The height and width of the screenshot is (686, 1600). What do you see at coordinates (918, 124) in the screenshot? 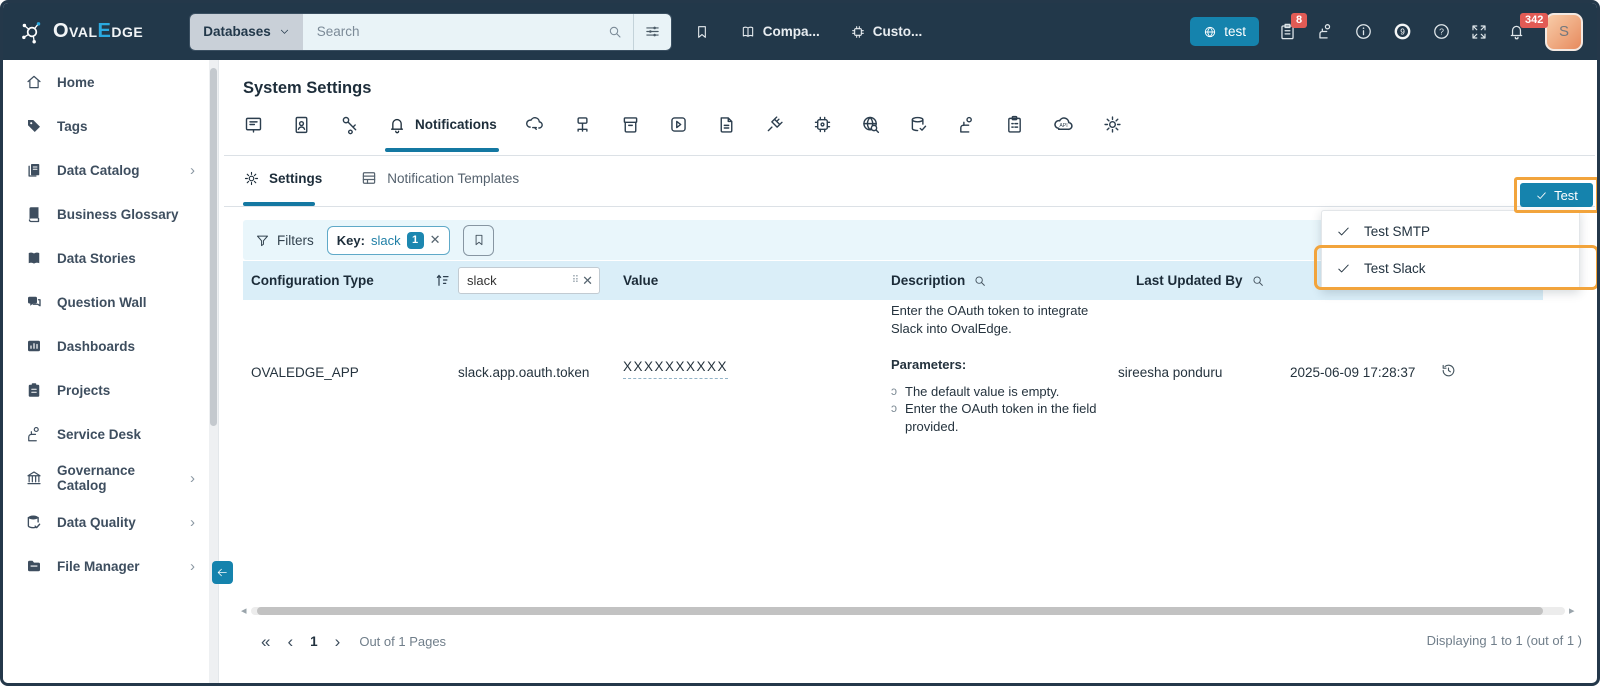
I see `tab-data-quality-icon` at bounding box center [918, 124].